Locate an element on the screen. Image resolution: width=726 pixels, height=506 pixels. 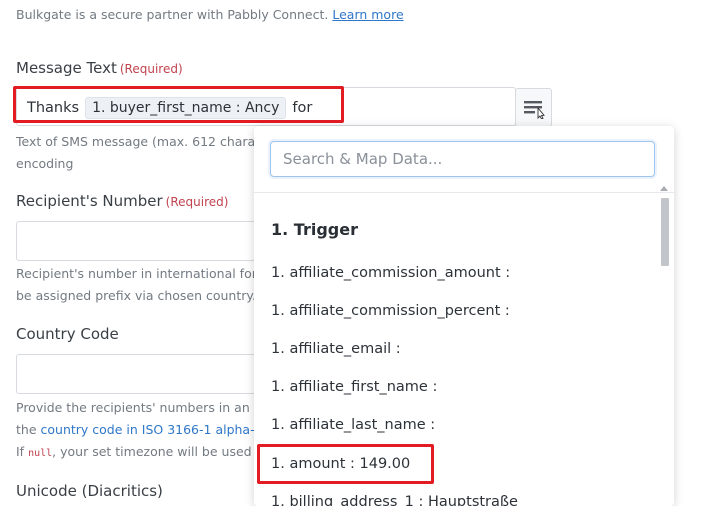
country-help-the: the is located at coordinates (26, 429).